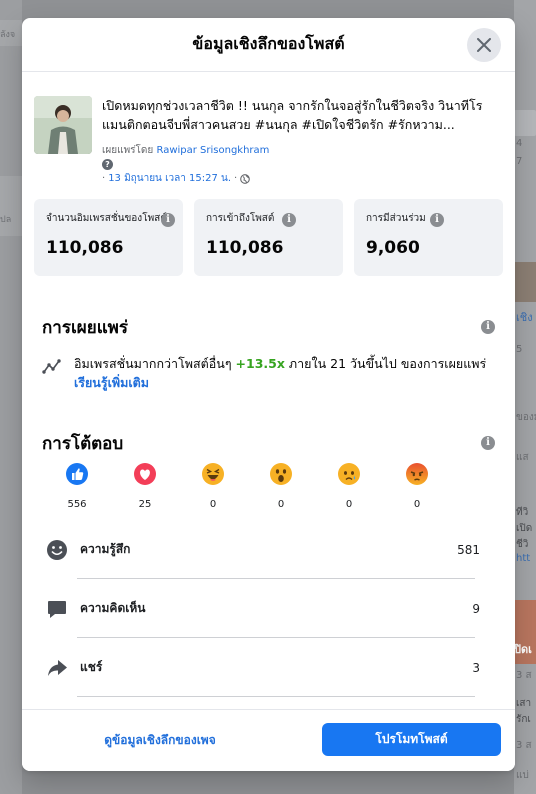  What do you see at coordinates (83, 444) in the screenshot?
I see `responses-title: การโต้ตอบ` at bounding box center [83, 444].